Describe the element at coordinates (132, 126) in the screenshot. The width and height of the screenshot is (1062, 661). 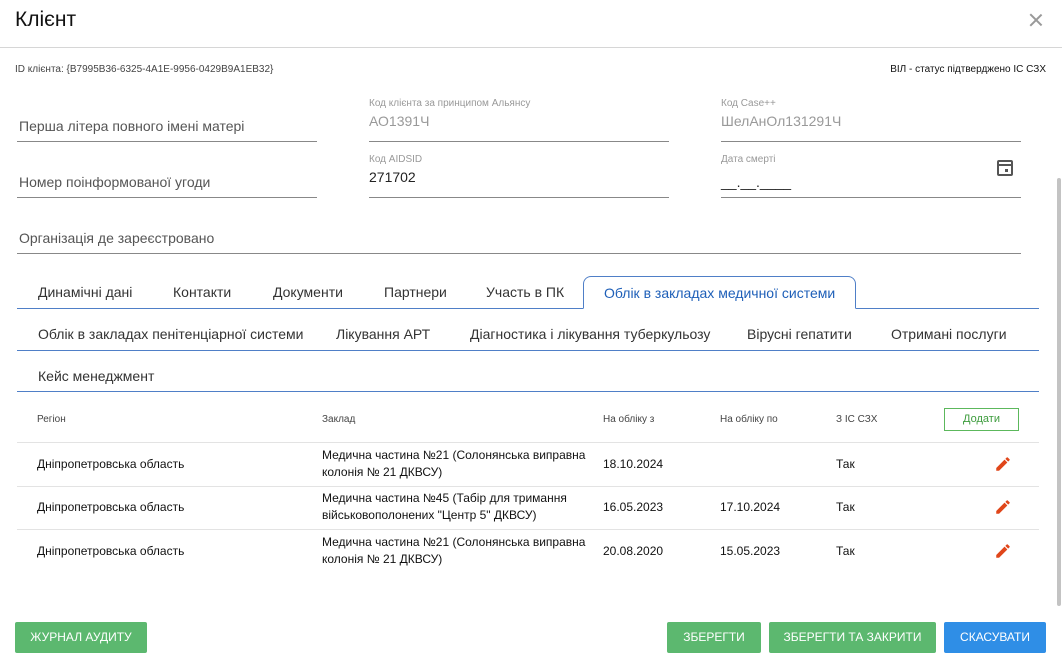
I see `mother-initial-placeholder: Перша літера повного імені матері` at that location.